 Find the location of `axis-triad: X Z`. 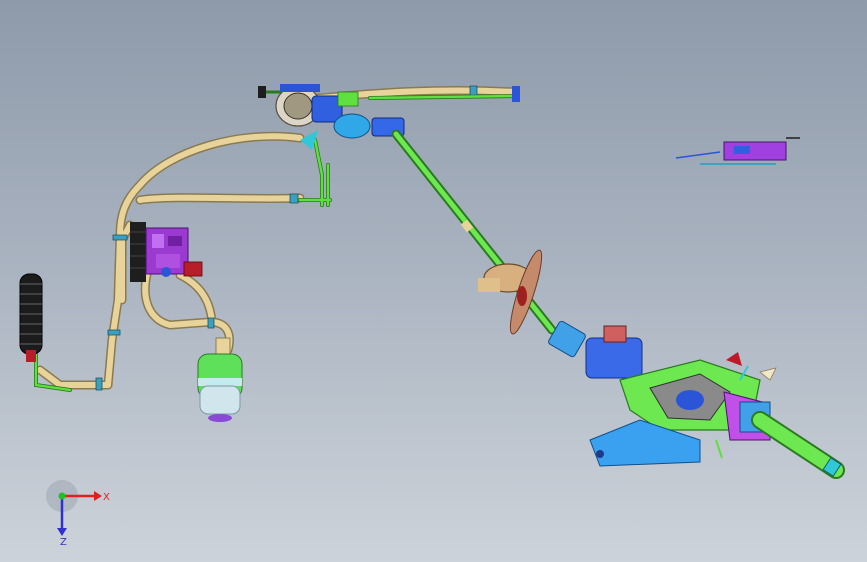

axis-triad: X Z is located at coordinates (78, 514).